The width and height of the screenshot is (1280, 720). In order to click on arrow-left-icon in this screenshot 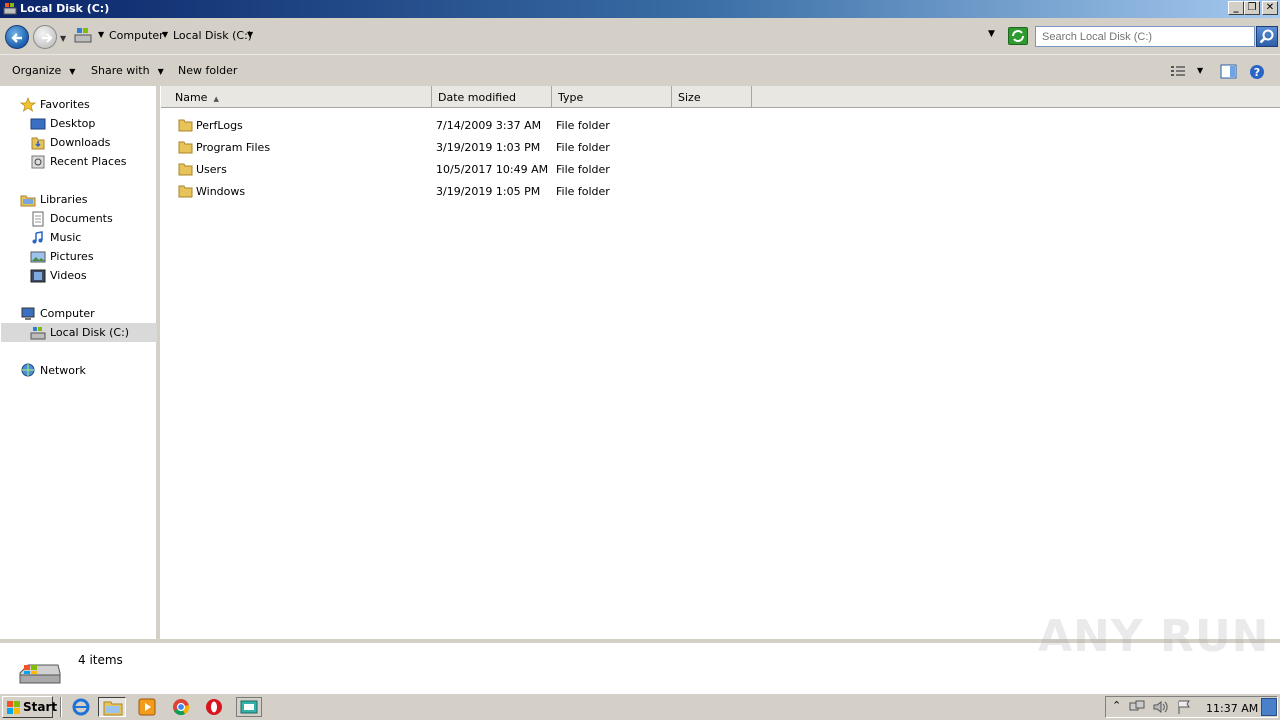, I will do `click(16, 38)`.